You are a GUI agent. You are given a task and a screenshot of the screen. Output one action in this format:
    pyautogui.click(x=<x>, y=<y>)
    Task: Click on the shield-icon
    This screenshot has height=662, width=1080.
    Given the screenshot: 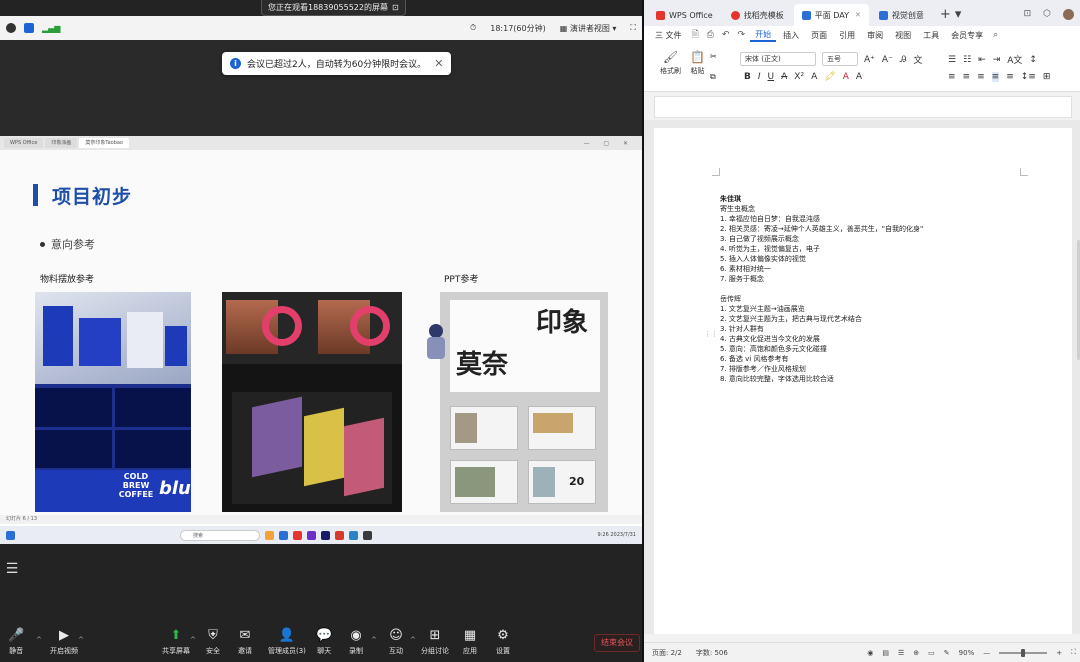 What is the action you would take?
    pyautogui.click(x=29, y=28)
    